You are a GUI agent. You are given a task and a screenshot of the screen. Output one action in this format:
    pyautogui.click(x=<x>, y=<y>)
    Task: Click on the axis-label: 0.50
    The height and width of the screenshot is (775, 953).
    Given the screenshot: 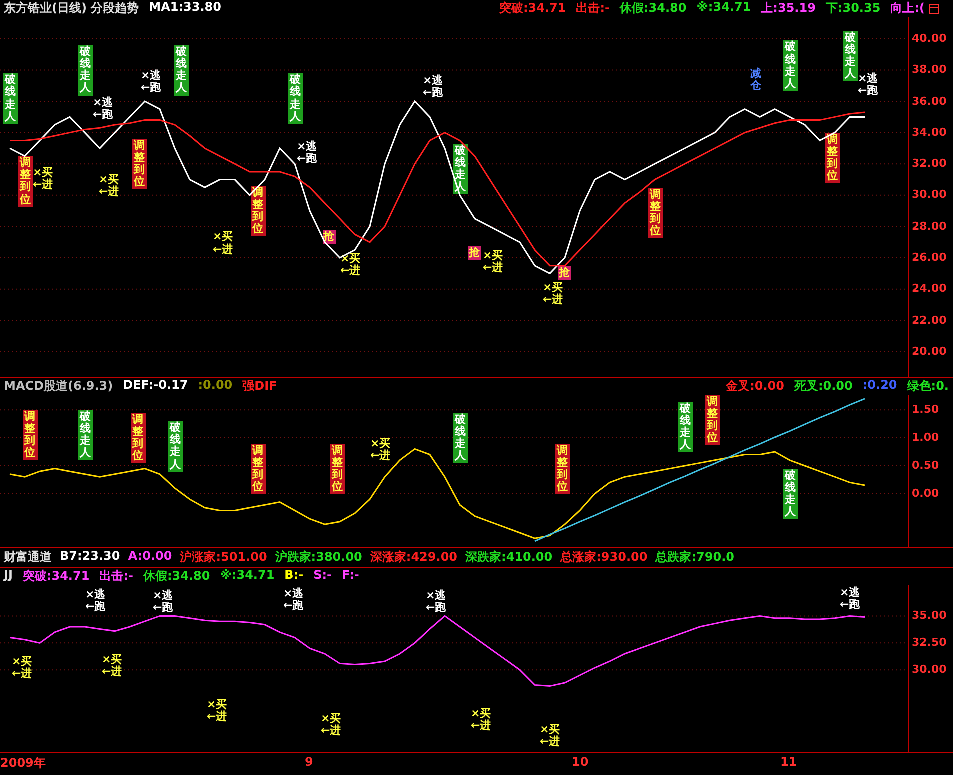 What is the action you would take?
    pyautogui.click(x=926, y=465)
    